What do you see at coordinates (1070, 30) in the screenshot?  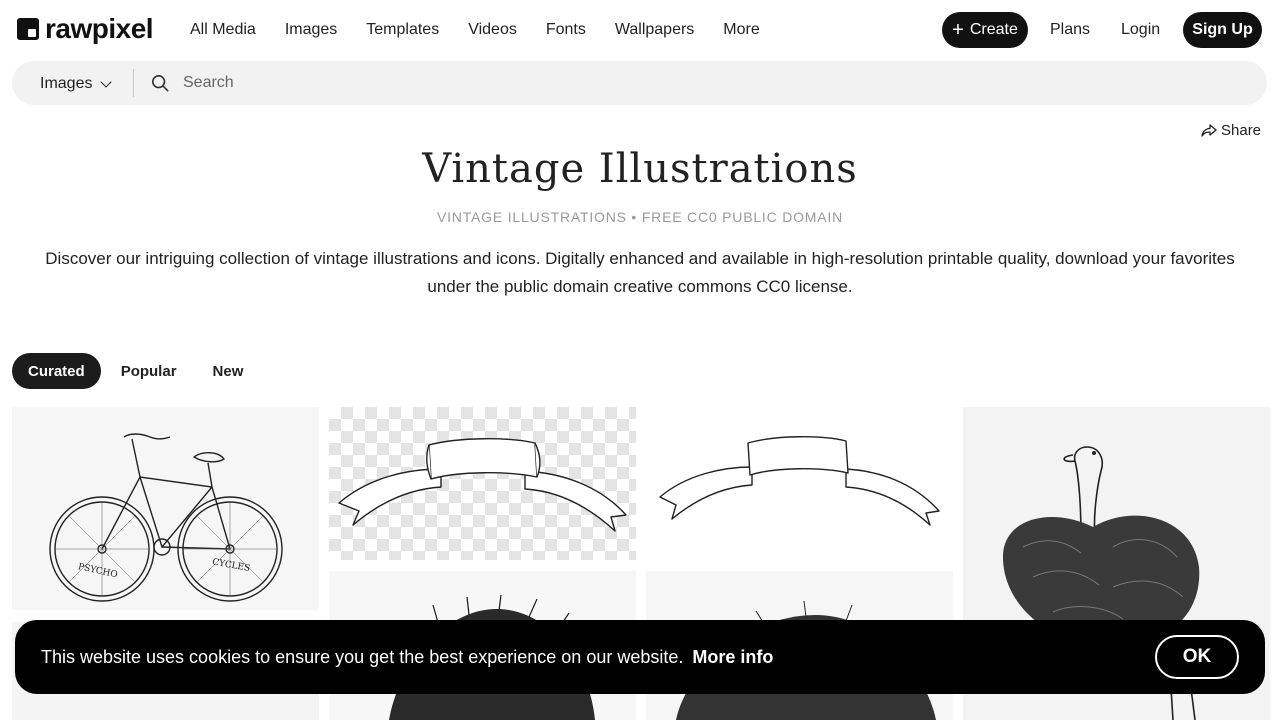 I see `plans-link: Plans` at bounding box center [1070, 30].